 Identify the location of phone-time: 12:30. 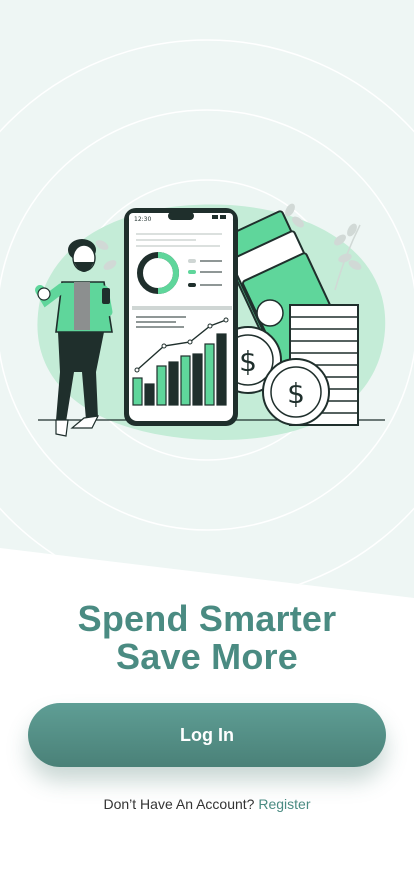
(142, 219).